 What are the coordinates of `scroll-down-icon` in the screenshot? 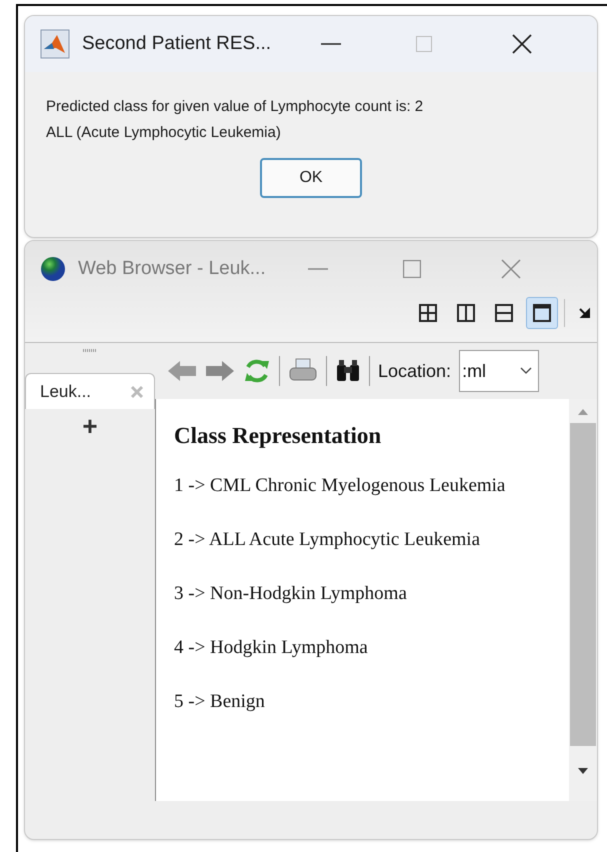 It's located at (583, 771).